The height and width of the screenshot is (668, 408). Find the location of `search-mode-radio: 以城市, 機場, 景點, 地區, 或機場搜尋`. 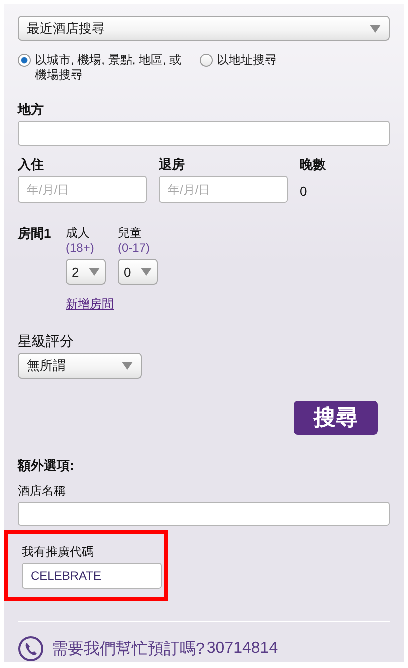

search-mode-radio: 以城市, 機場, 景點, 地區, 或機場搜尋 is located at coordinates (103, 68).